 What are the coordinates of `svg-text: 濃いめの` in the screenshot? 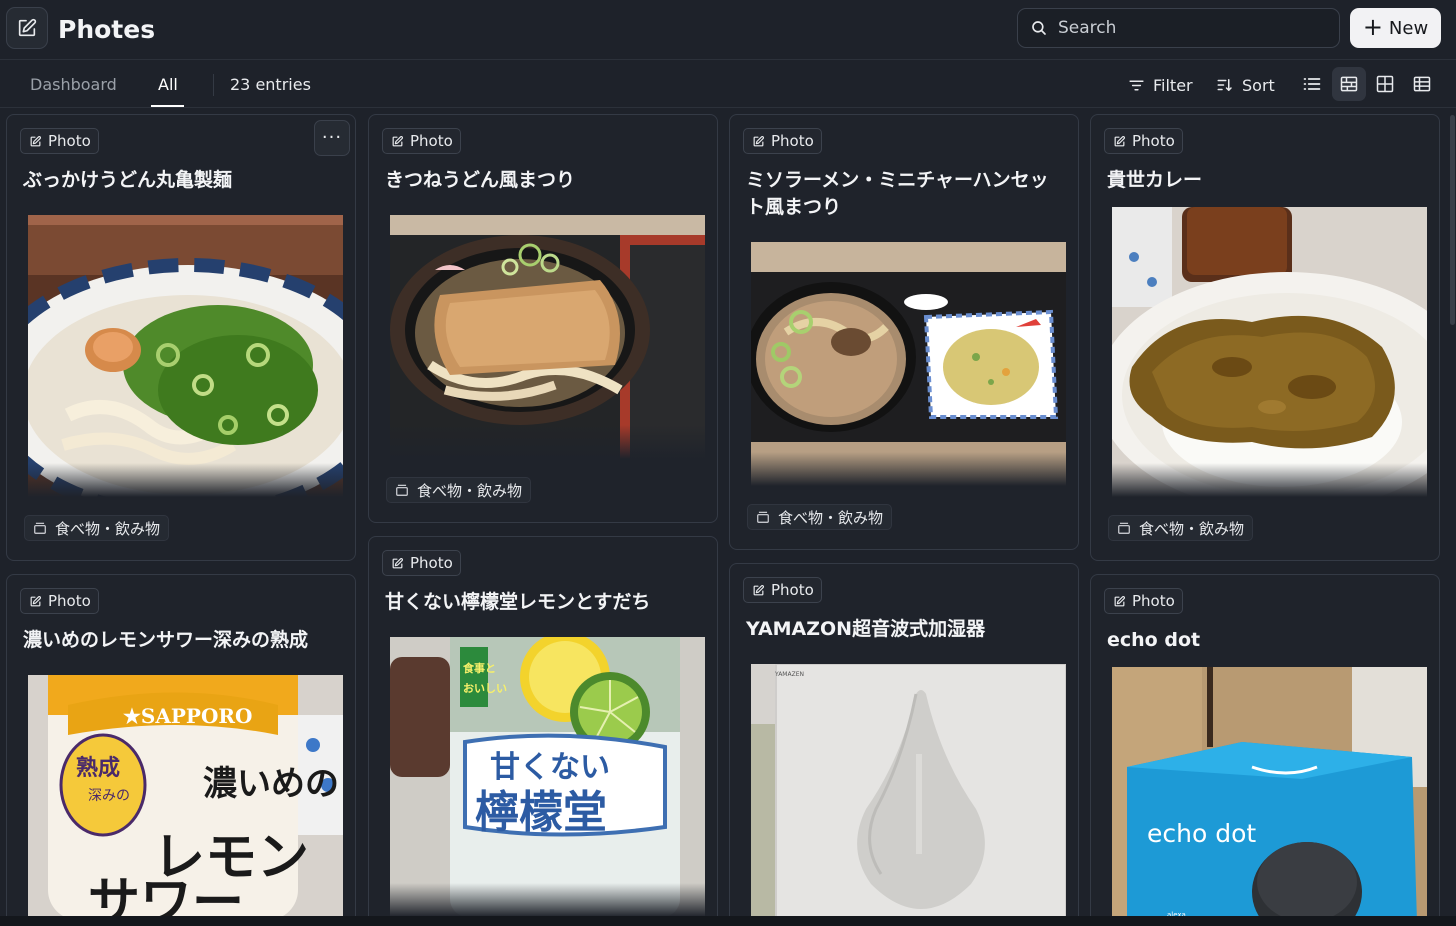 It's located at (271, 784).